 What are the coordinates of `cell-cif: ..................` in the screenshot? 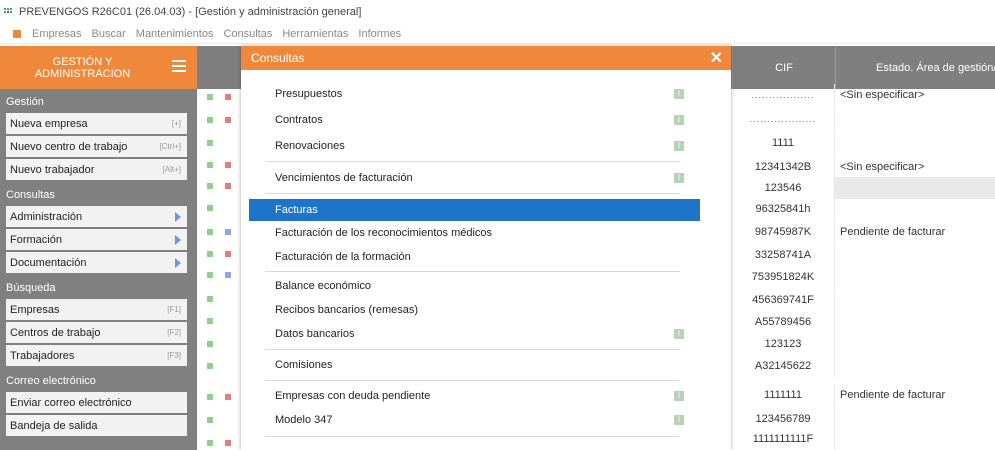 It's located at (783, 95).